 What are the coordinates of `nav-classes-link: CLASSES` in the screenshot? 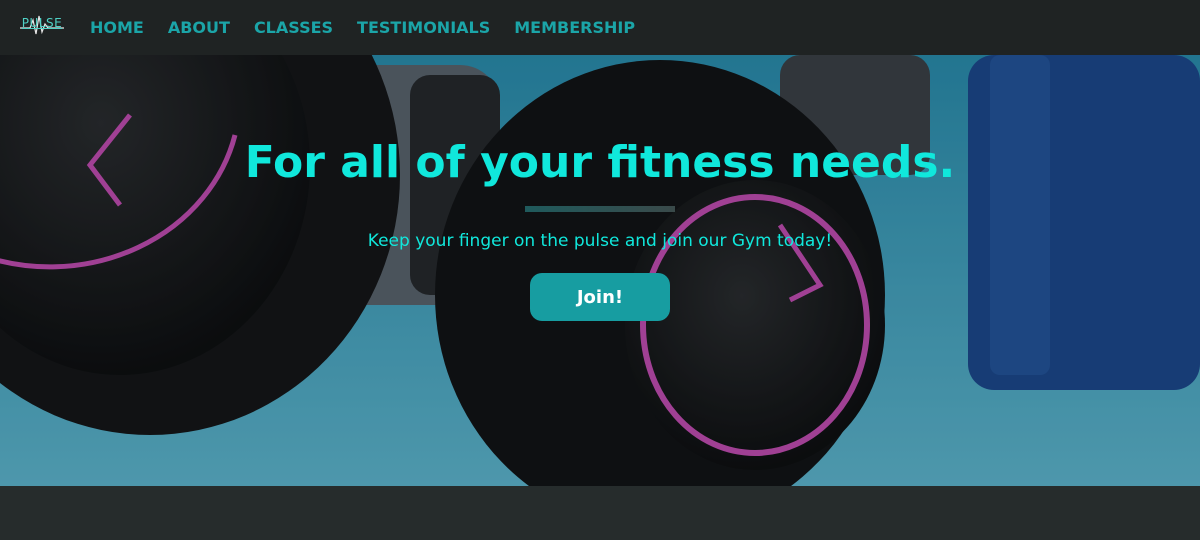 It's located at (293, 27).